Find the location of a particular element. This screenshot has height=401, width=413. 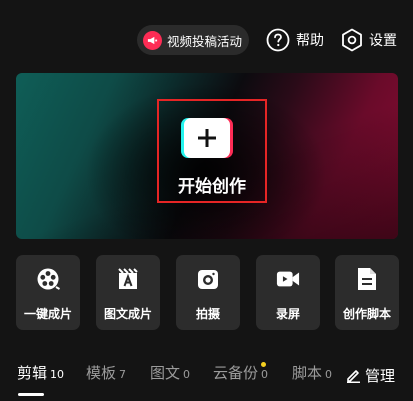

tab-edit: 剪辑 10 is located at coordinates (40, 375).